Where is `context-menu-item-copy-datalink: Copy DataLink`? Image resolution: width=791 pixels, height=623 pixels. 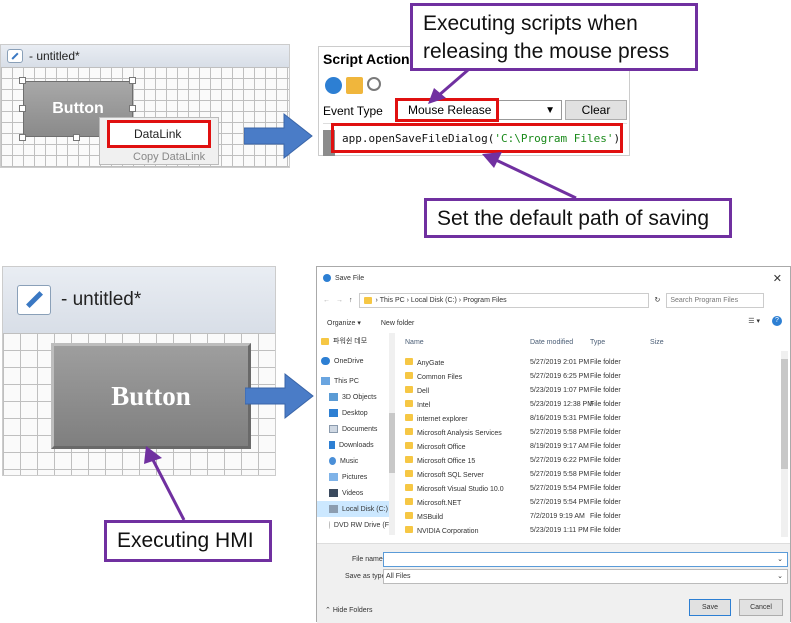
context-menu-item-copy-datalink: Copy DataLink is located at coordinates (169, 157).